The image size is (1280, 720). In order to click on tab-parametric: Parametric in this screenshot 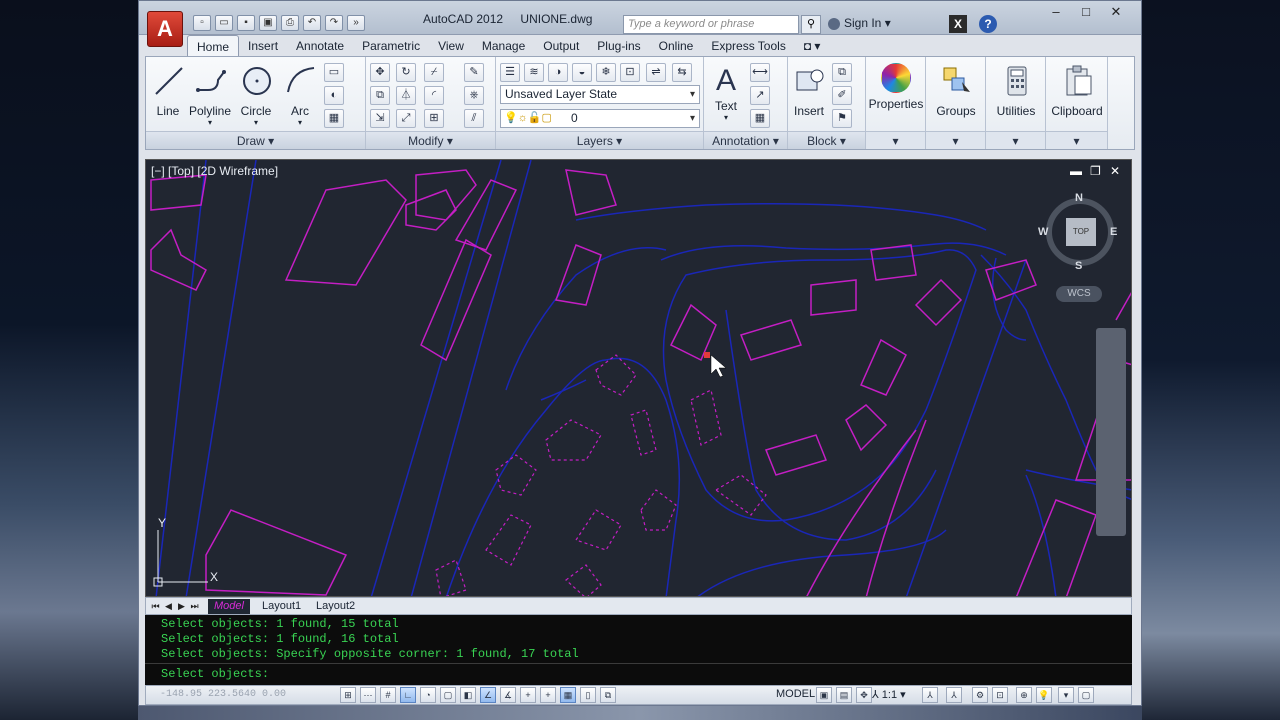, I will do `click(391, 46)`.